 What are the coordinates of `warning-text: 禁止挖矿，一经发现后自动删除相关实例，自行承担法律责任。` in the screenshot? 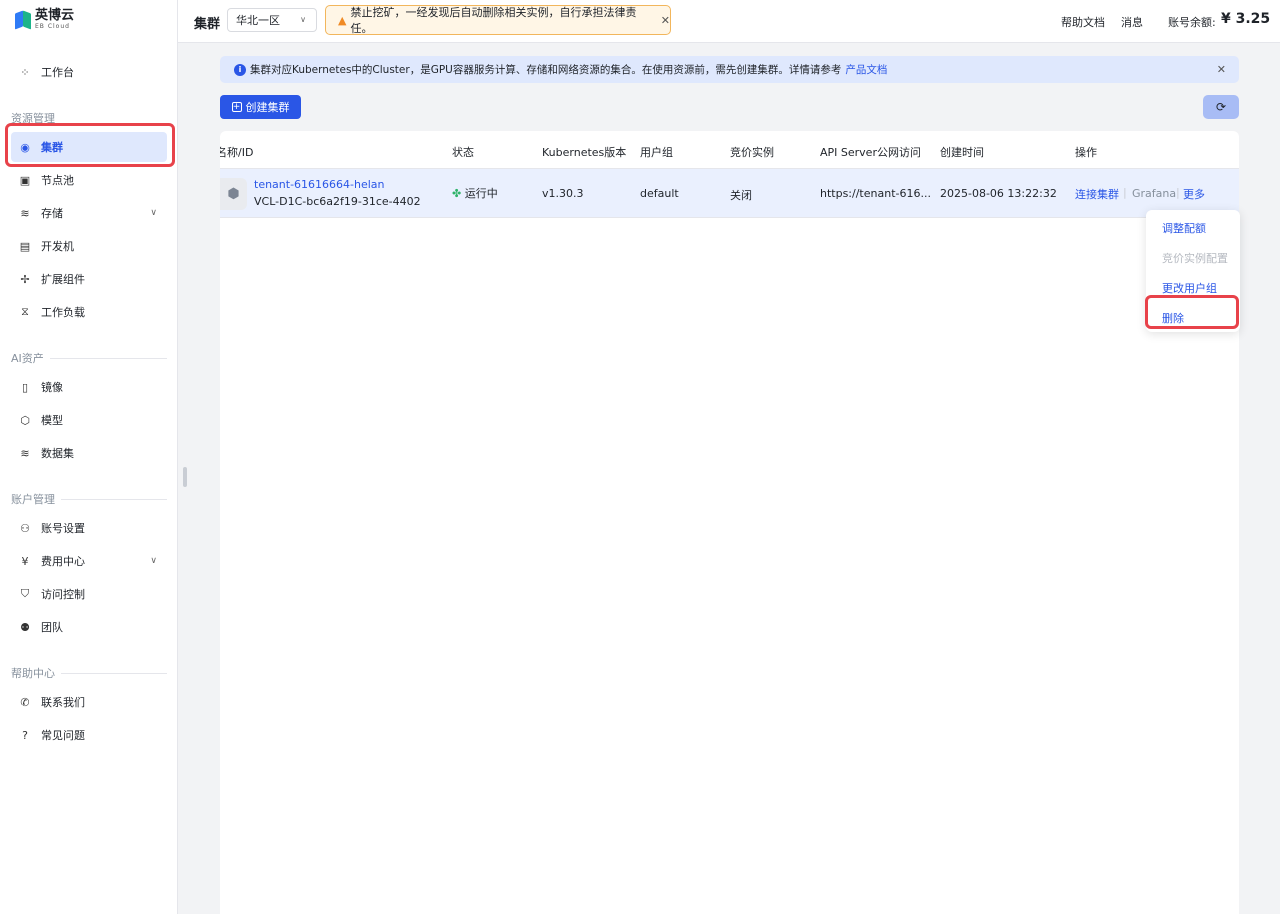 It's located at (493, 20).